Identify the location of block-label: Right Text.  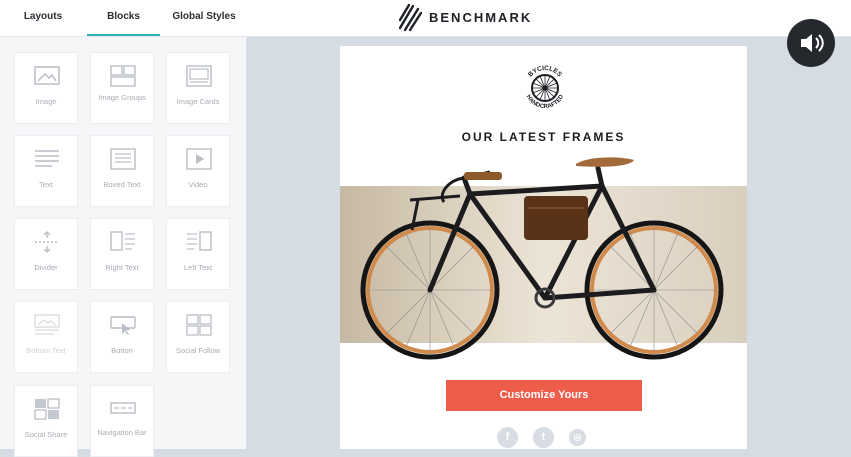
(122, 267).